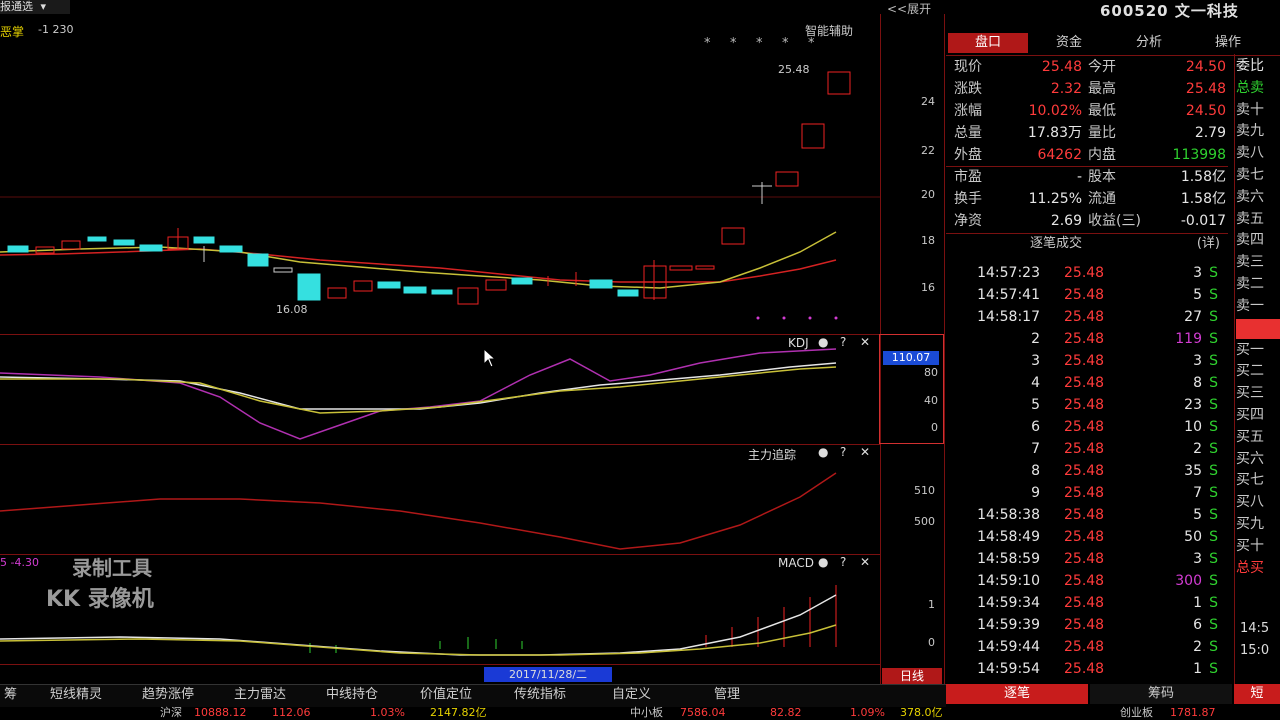 The width and height of the screenshot is (1280, 720). What do you see at coordinates (1205, 89) in the screenshot?
I see `quote-value: 25.48` at bounding box center [1205, 89].